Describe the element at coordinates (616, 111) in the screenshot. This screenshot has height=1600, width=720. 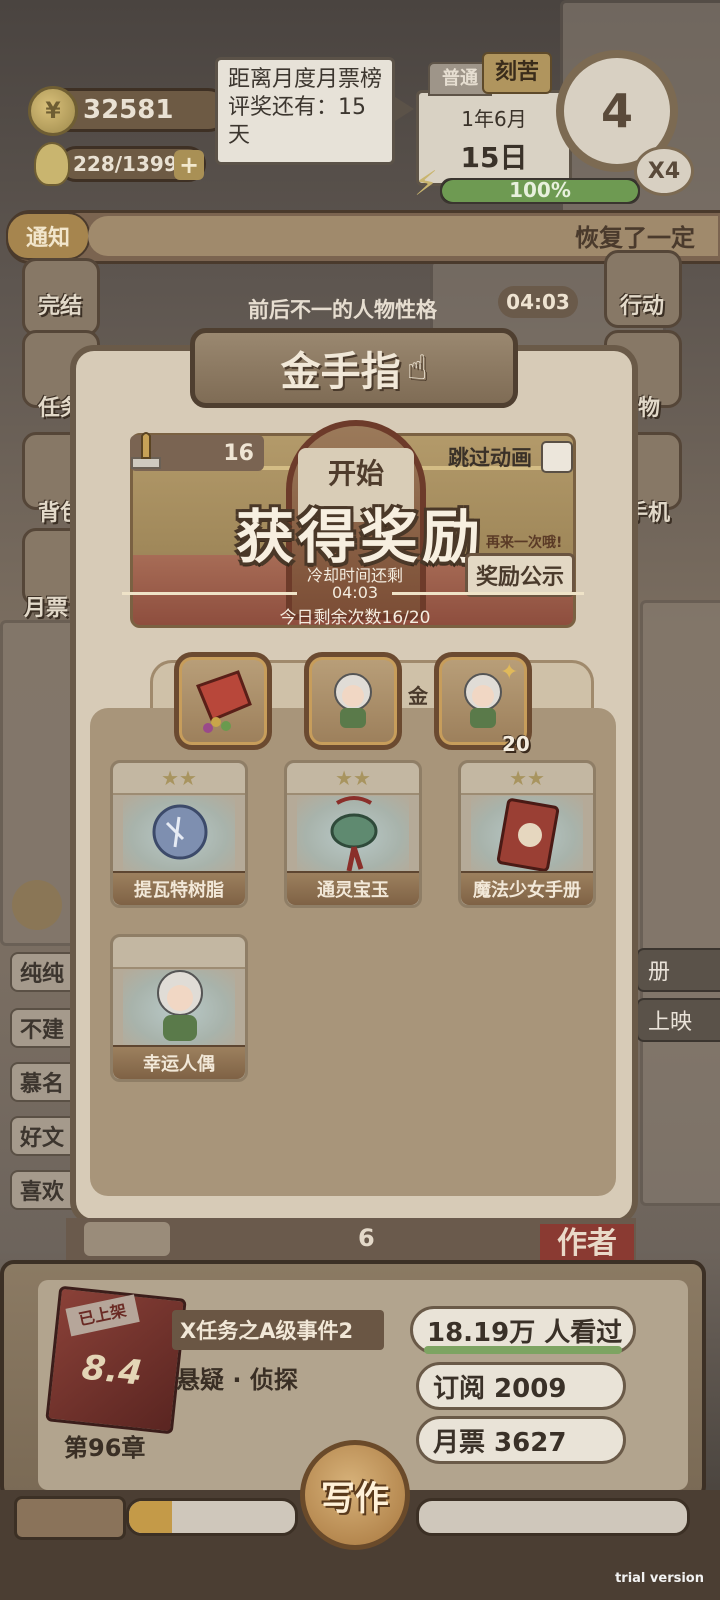
I see `clock-number: 4` at that location.